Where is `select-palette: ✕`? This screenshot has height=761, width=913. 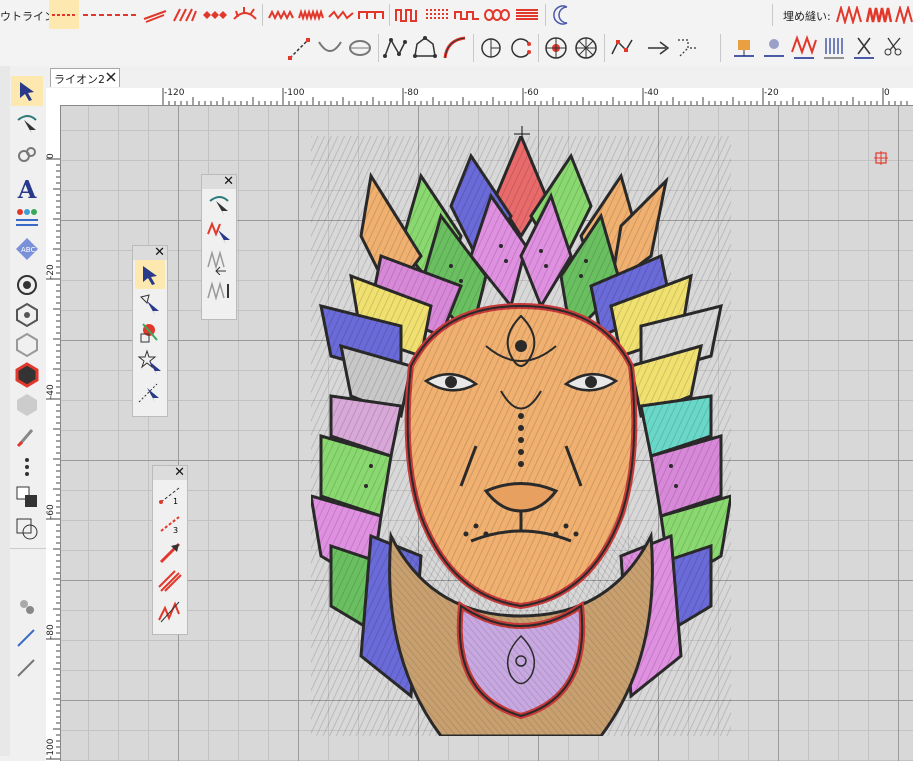
select-palette: ✕ is located at coordinates (150, 331).